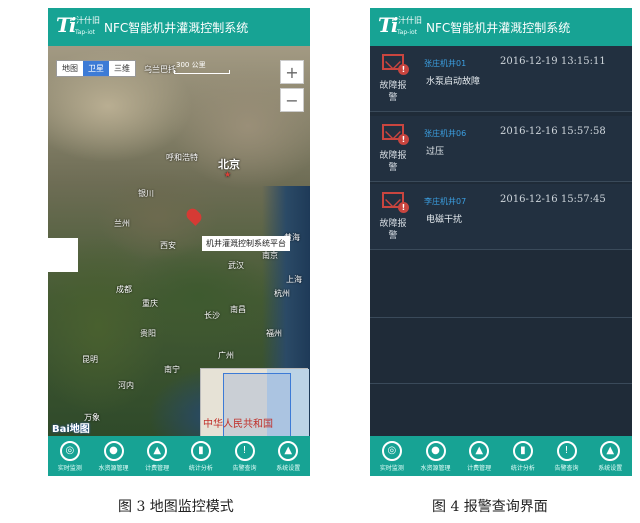 The height and width of the screenshot is (523, 640). Describe the element at coordinates (71, 429) in the screenshot. I see `baidu-map-logo: Bai地图` at that location.